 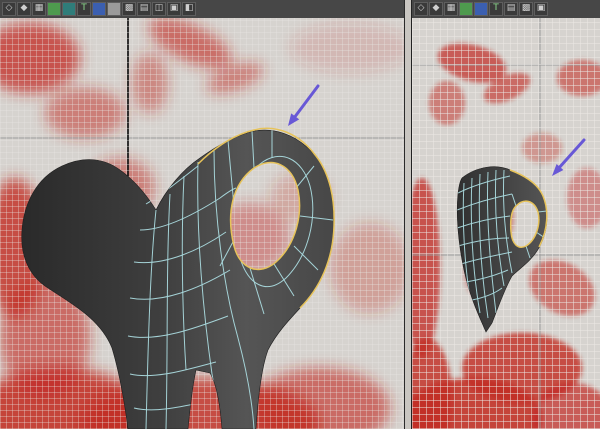 I want to click on toolbar-right: ◇ ◆ ▦ T ▤ ▩ ▣, so click(x=506, y=9).